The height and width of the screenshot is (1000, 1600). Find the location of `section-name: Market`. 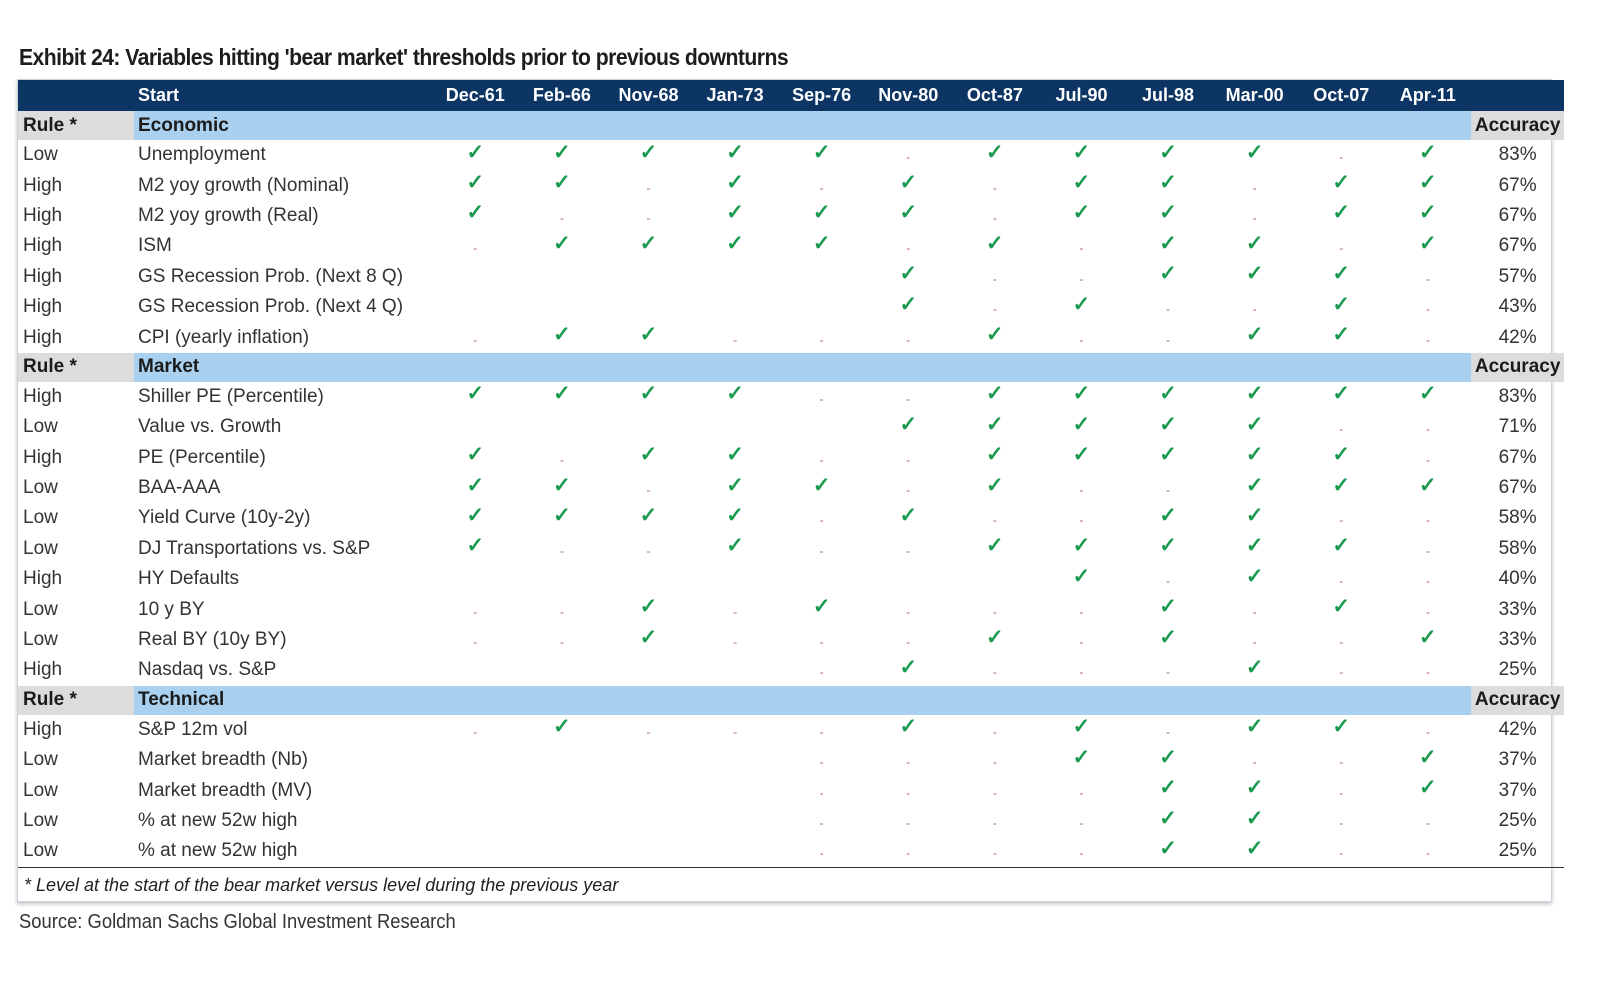

section-name: Market is located at coordinates (803, 367).